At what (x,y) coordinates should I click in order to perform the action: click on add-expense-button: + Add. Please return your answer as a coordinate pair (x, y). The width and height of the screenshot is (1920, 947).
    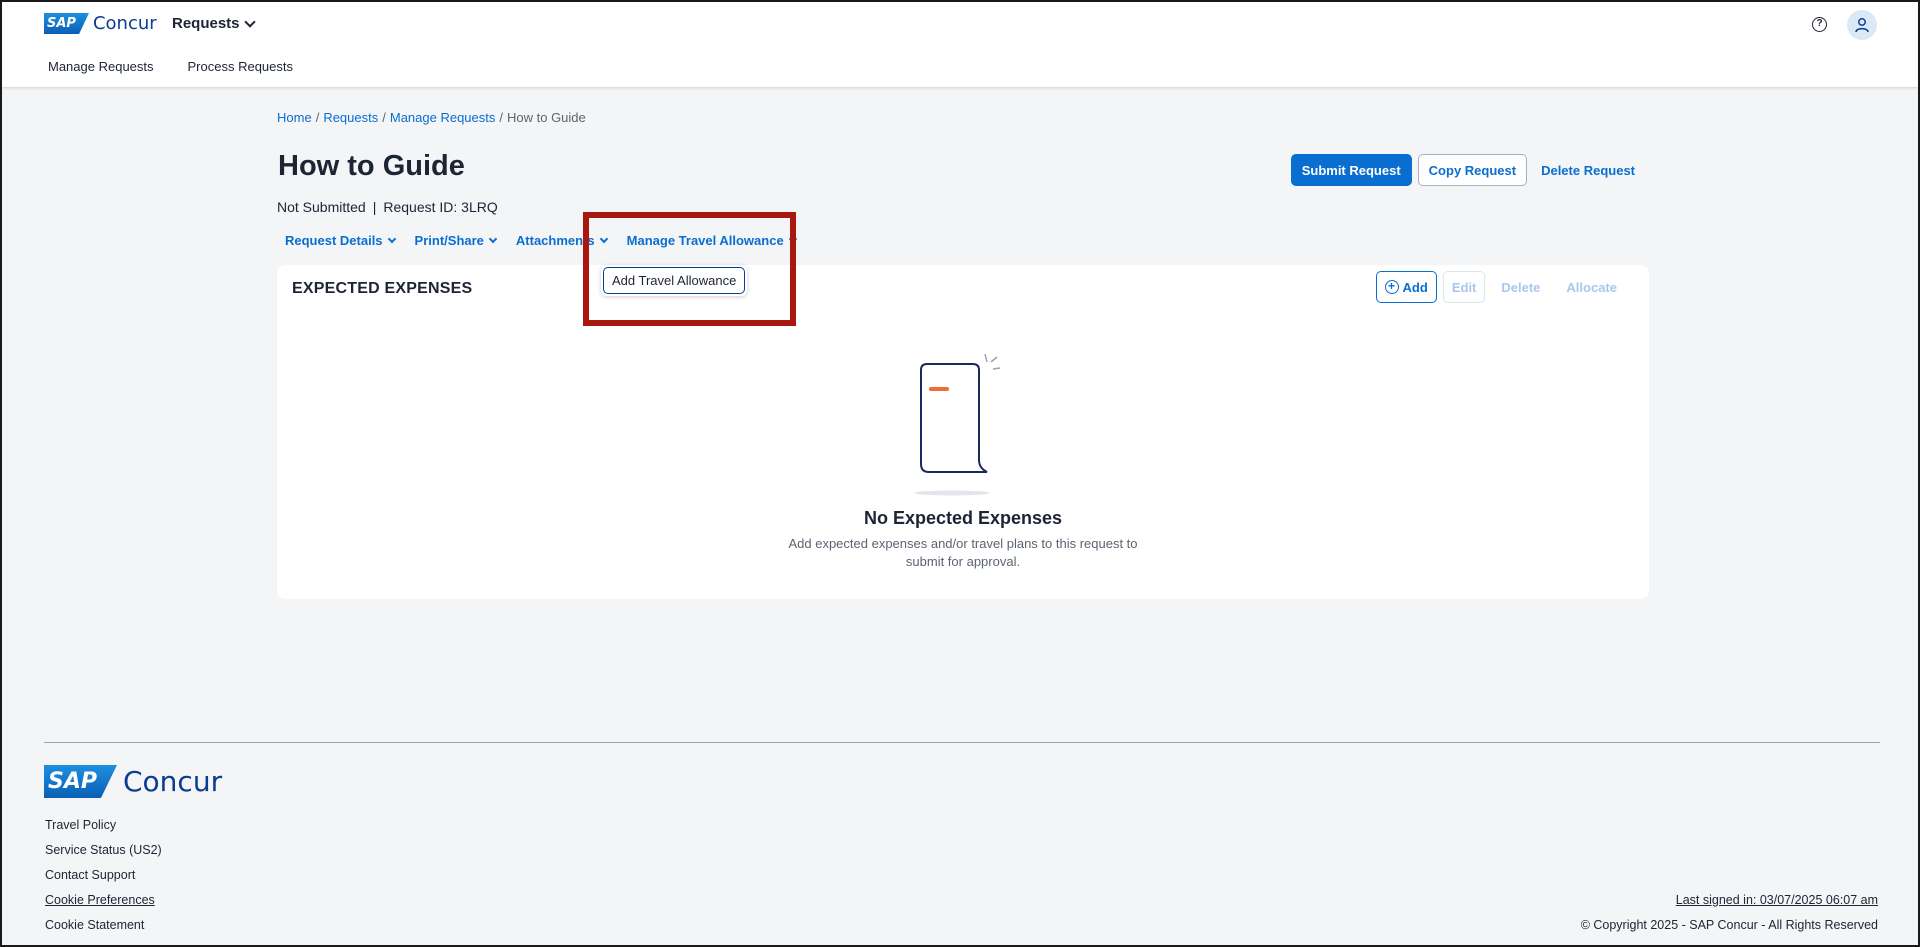
    Looking at the image, I should click on (1406, 287).